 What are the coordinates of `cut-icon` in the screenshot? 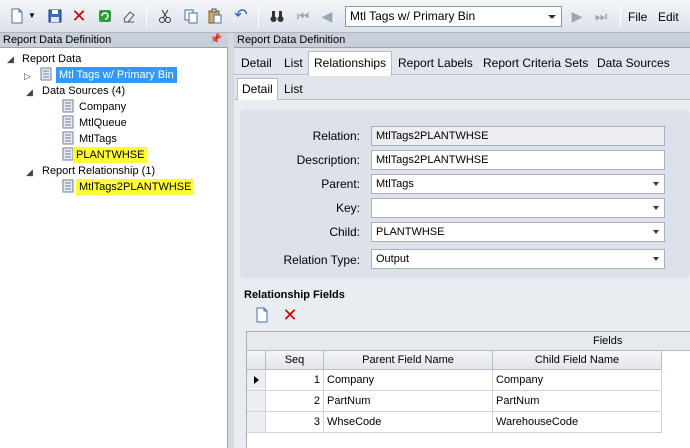 It's located at (165, 16).